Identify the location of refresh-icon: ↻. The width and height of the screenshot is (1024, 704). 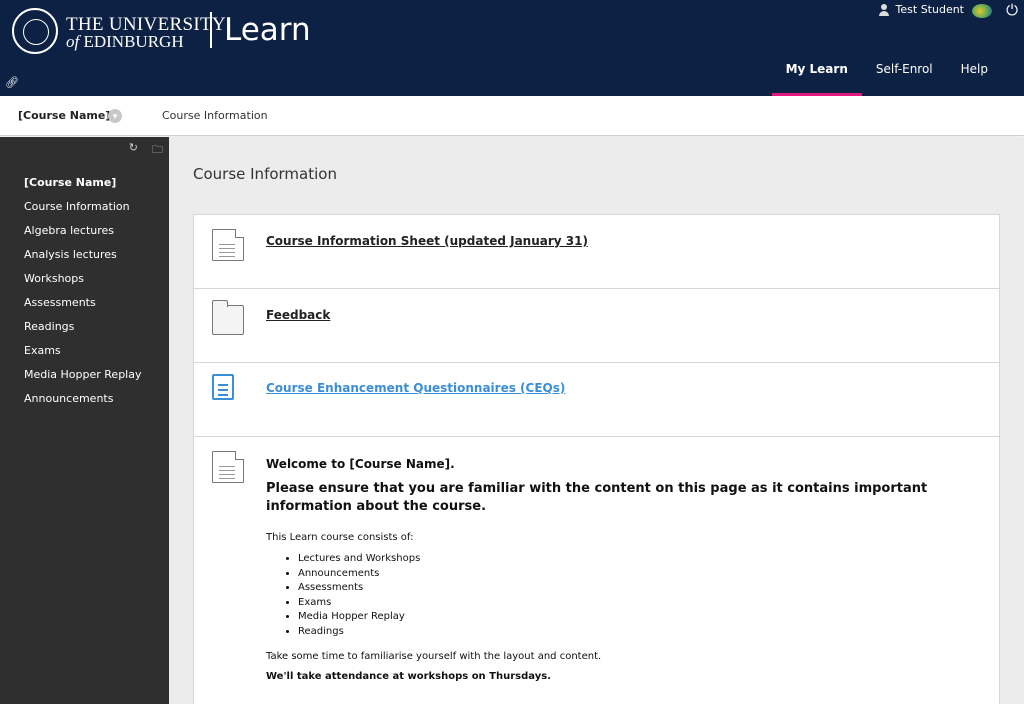
(133, 150).